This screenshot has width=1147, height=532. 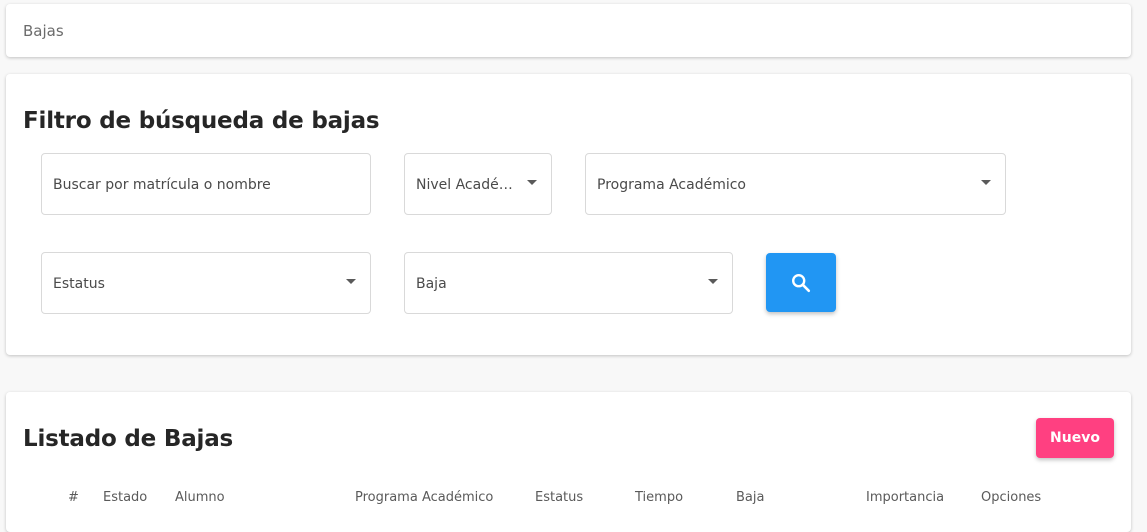 What do you see at coordinates (568, 30) in the screenshot?
I see `breadcrumb-bar: Bajas` at bounding box center [568, 30].